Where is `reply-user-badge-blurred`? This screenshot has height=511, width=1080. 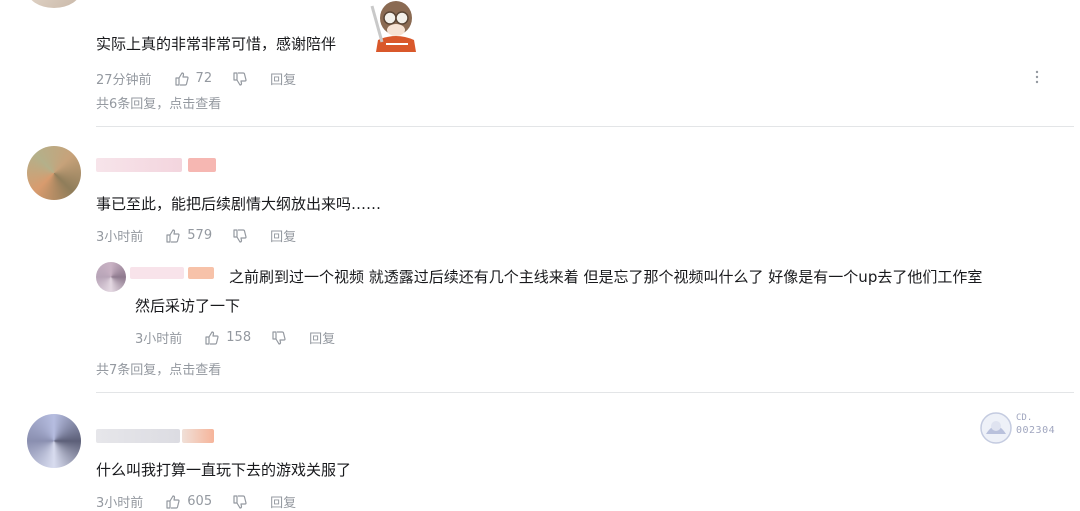
reply-user-badge-blurred is located at coordinates (201, 273).